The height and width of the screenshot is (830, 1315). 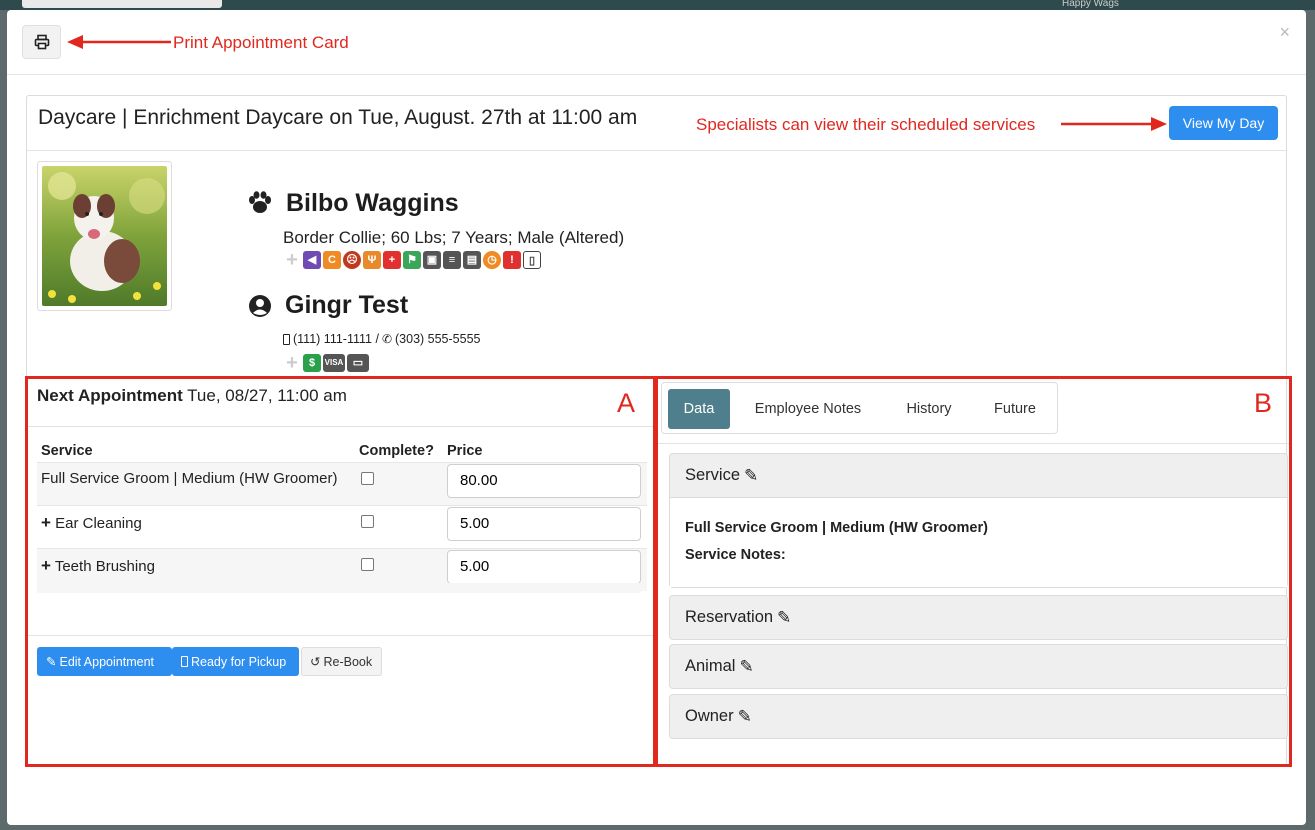 I want to click on close-icon: ×, so click(x=1284, y=32).